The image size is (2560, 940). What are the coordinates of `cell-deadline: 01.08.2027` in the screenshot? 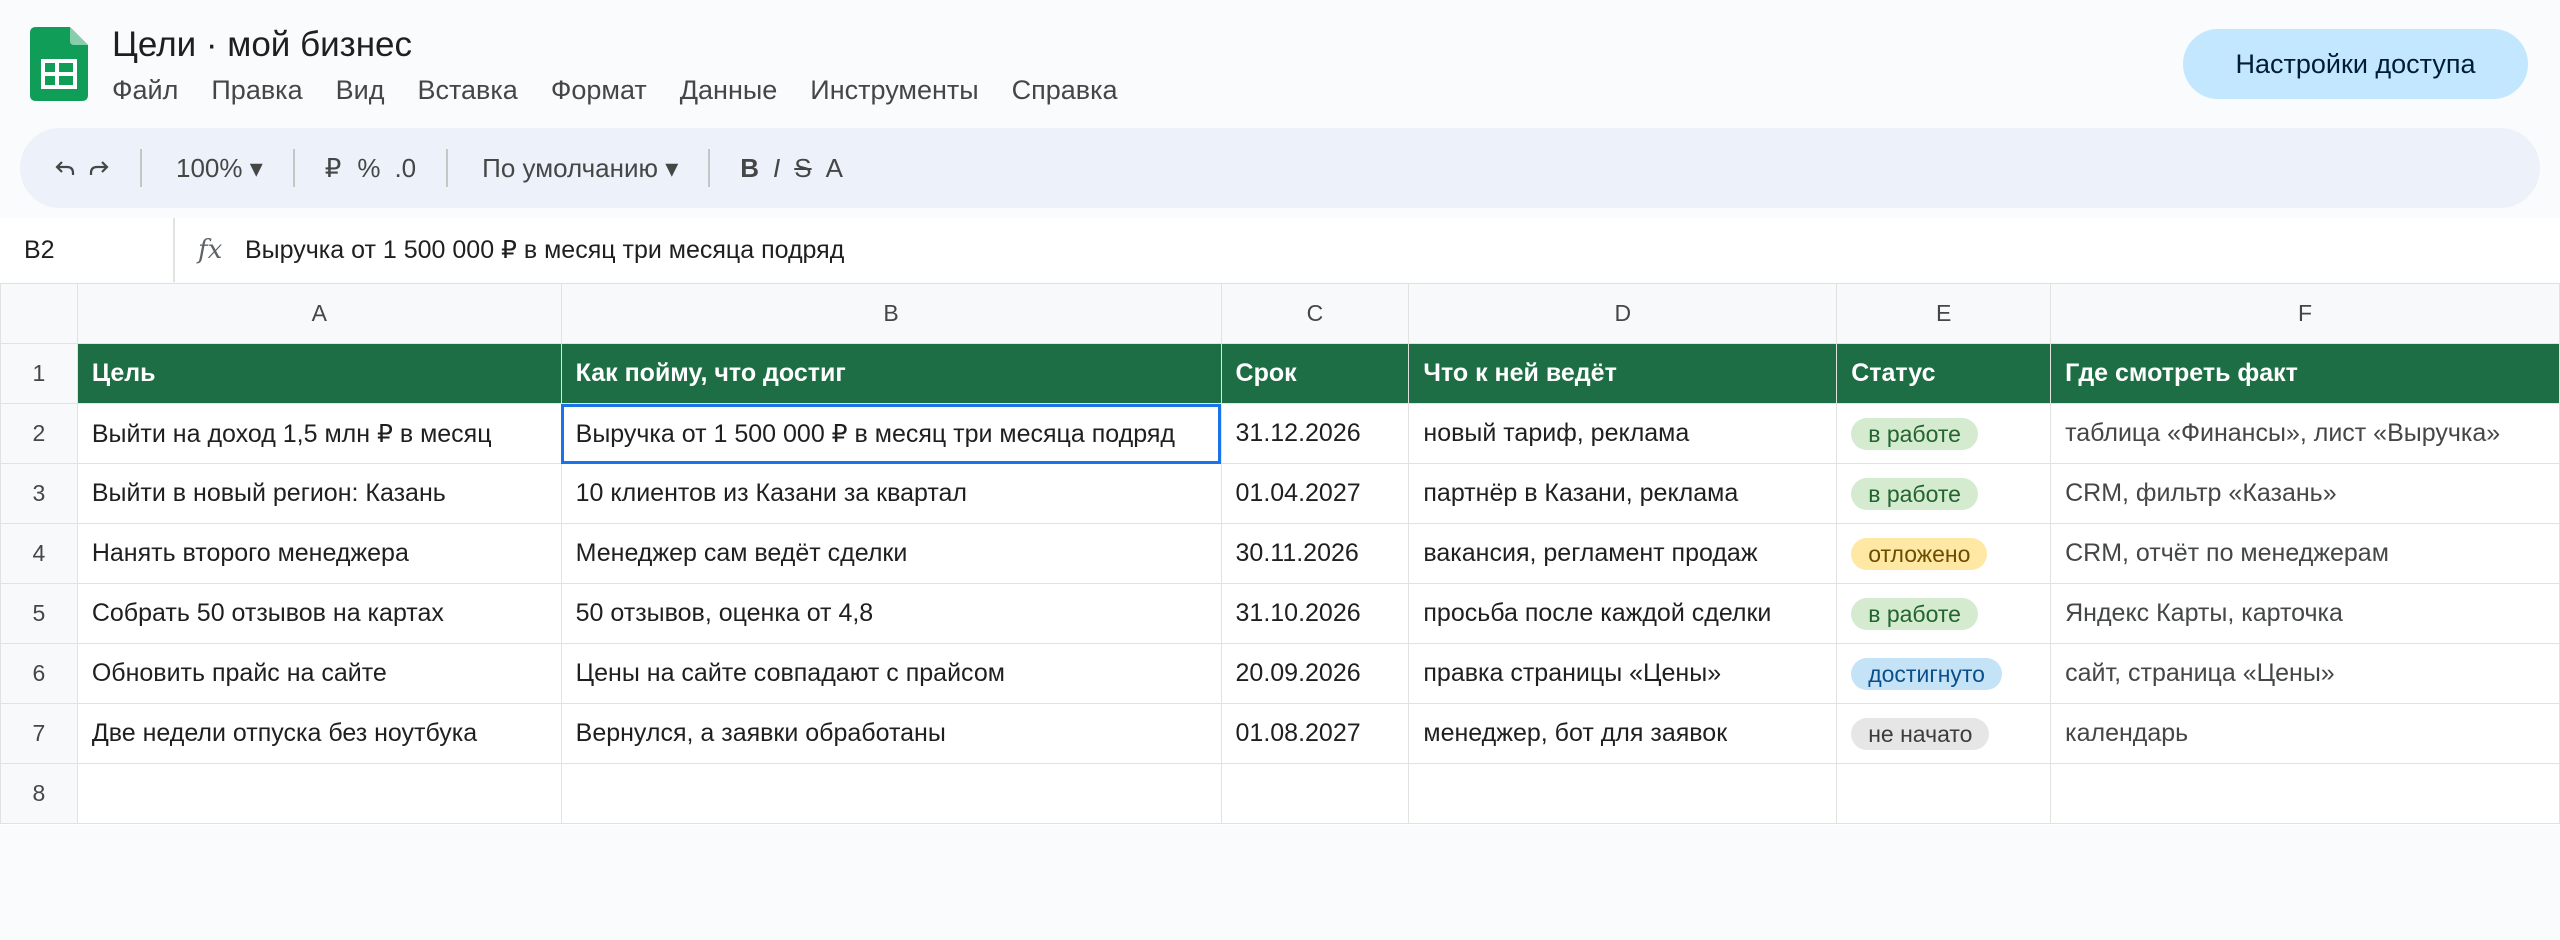 It's located at (1315, 733).